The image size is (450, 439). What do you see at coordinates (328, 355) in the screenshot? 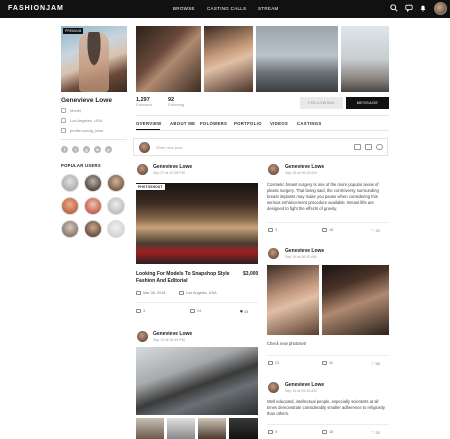
I see `card-divider` at bounding box center [328, 355].